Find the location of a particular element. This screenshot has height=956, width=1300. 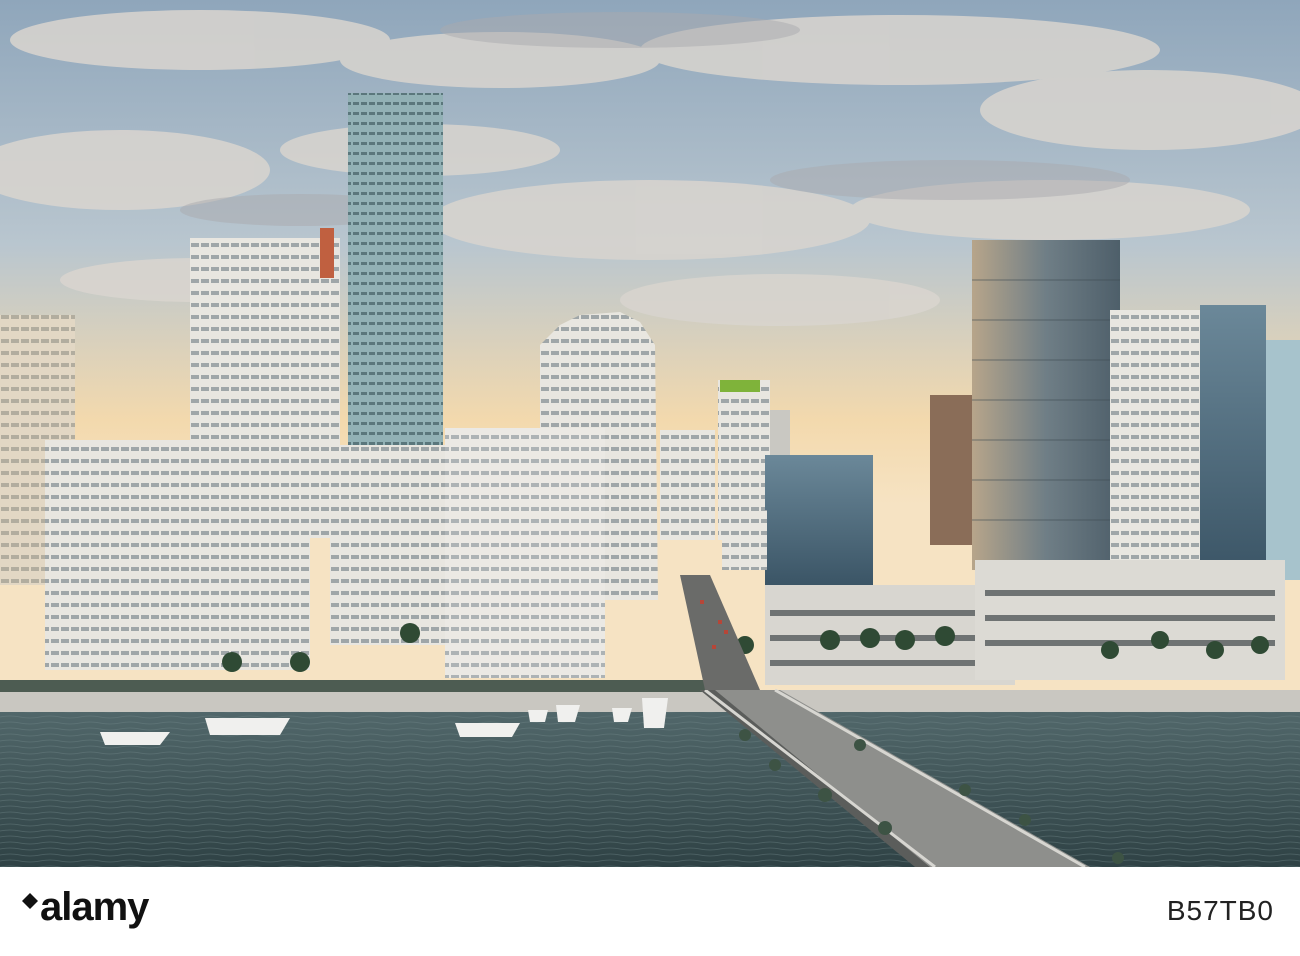

alamy-logo: alamy is located at coordinates (127, 911).